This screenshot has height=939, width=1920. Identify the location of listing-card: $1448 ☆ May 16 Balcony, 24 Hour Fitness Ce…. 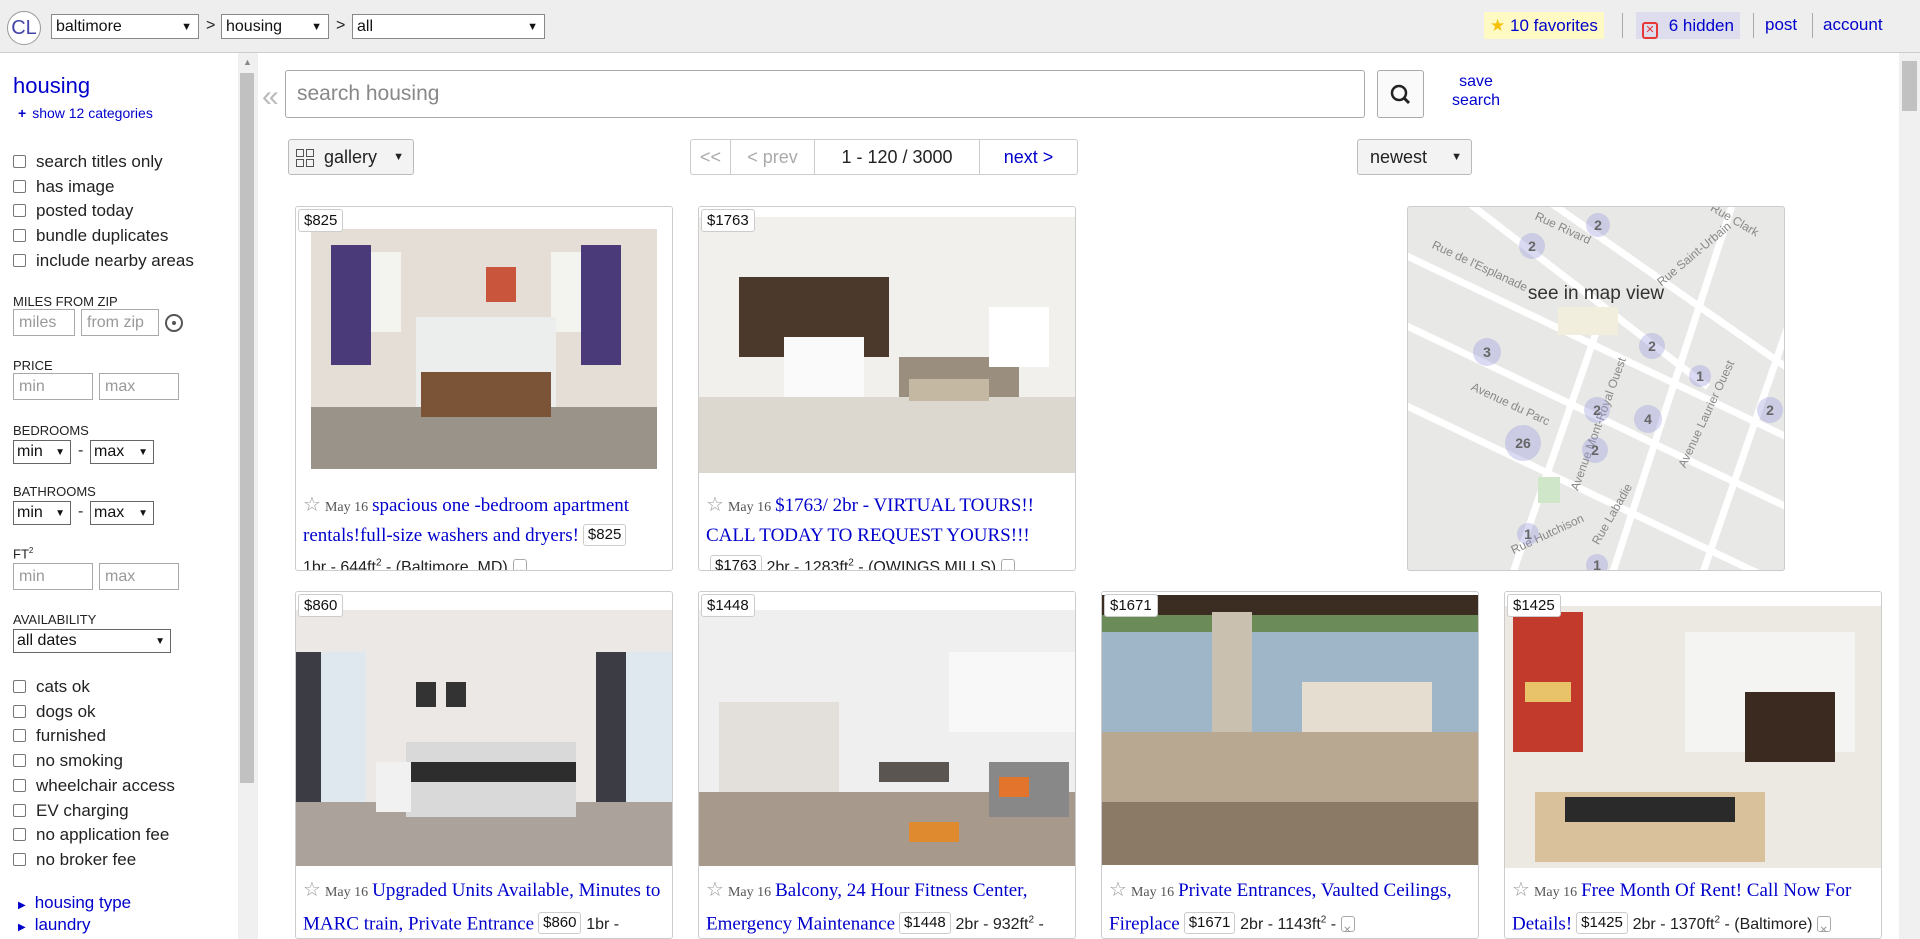
(887, 765).